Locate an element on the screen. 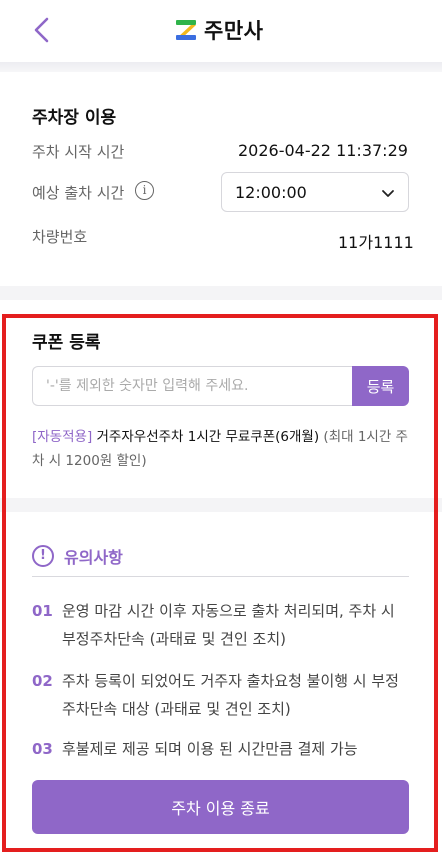  logo-z-icon is located at coordinates (186, 30).